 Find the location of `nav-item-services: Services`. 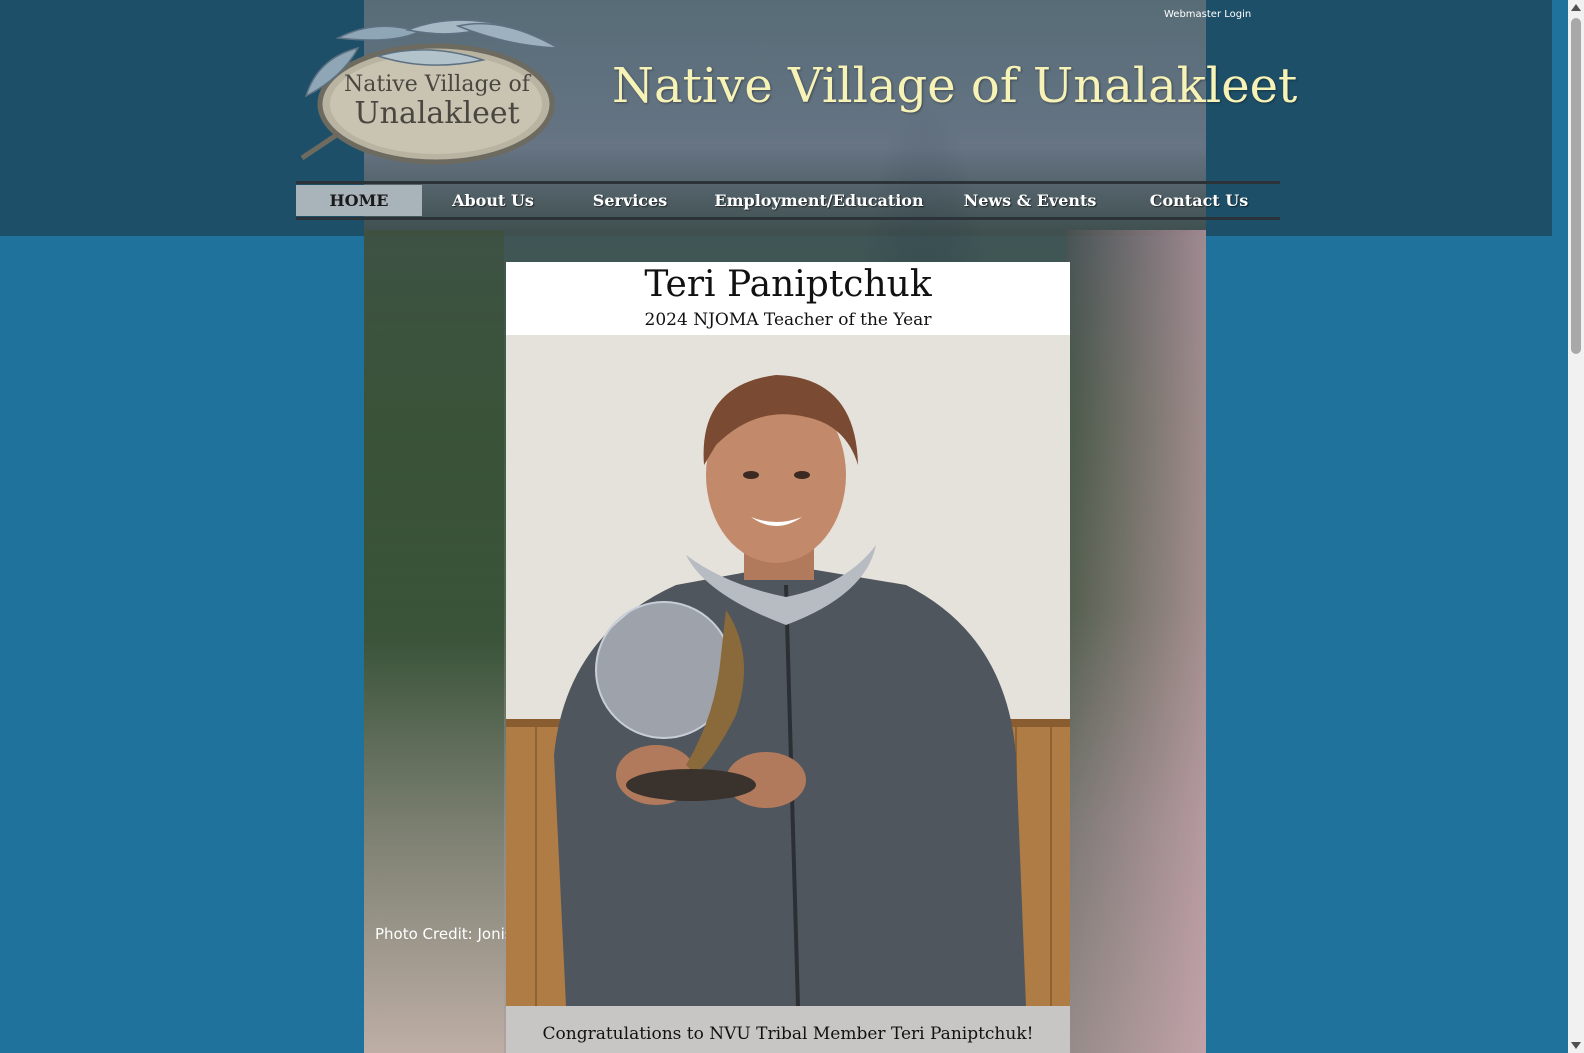

nav-item-services: Services is located at coordinates (630, 200).